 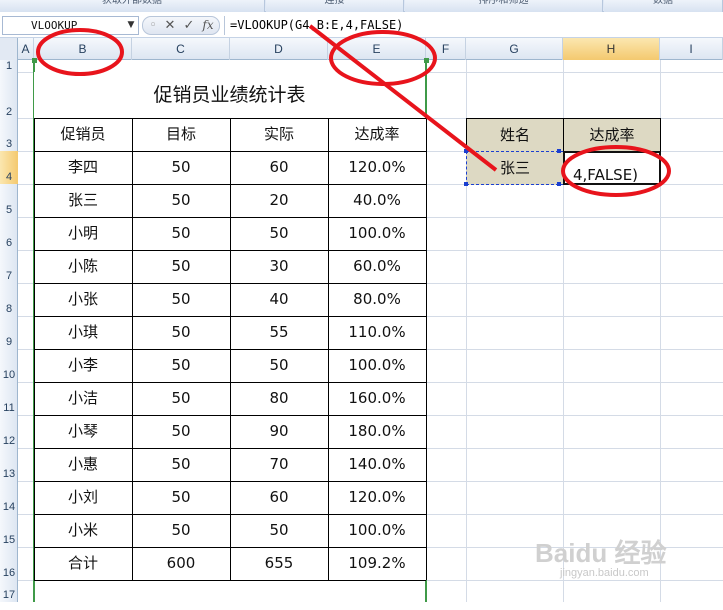 I want to click on table-cell-actual: 30, so click(x=279, y=266).